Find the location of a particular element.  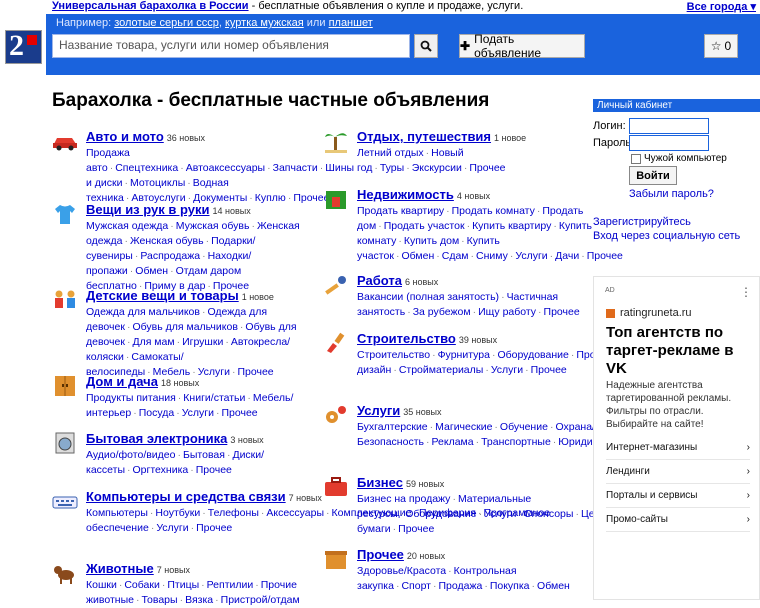

wardrobe-icon is located at coordinates (65, 386).